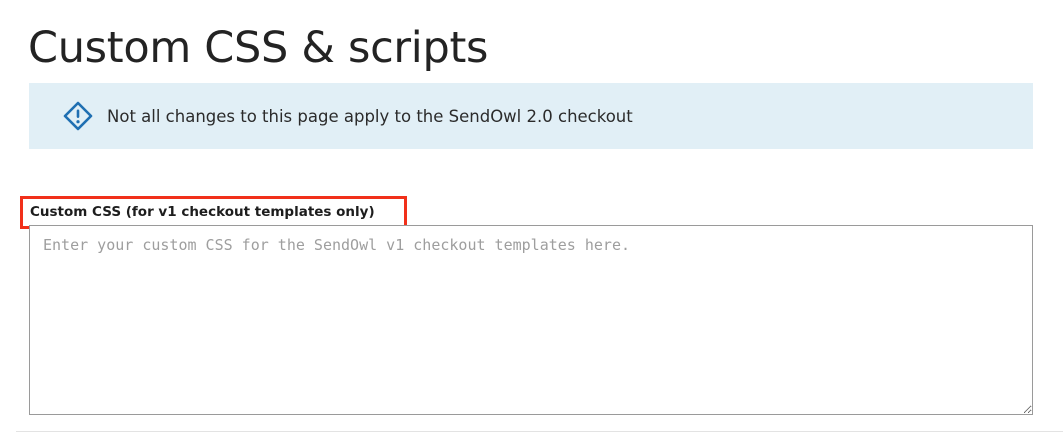 The image size is (1063, 446). Describe the element at coordinates (539, 431) in the screenshot. I see `section-divider` at that location.